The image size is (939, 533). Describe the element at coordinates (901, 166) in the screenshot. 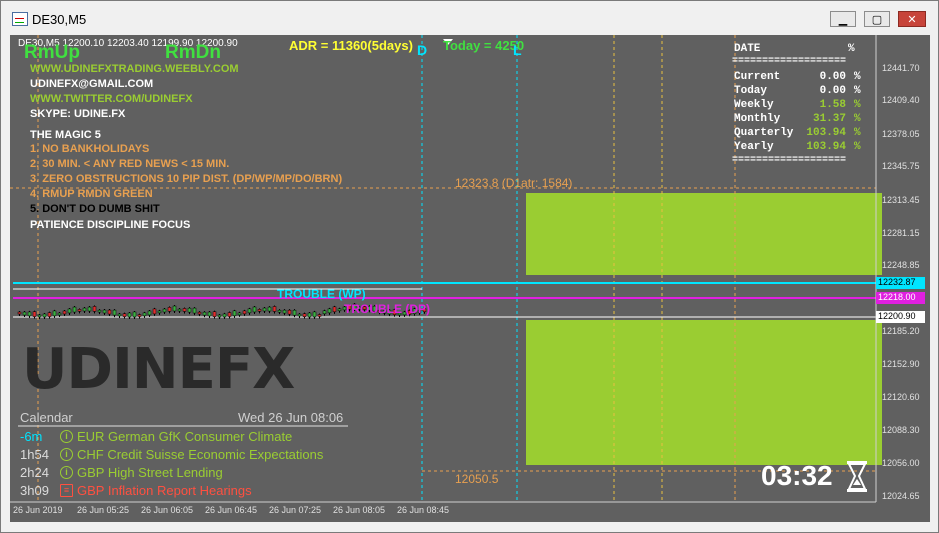

I see `price-tick-label: 12345.75` at that location.